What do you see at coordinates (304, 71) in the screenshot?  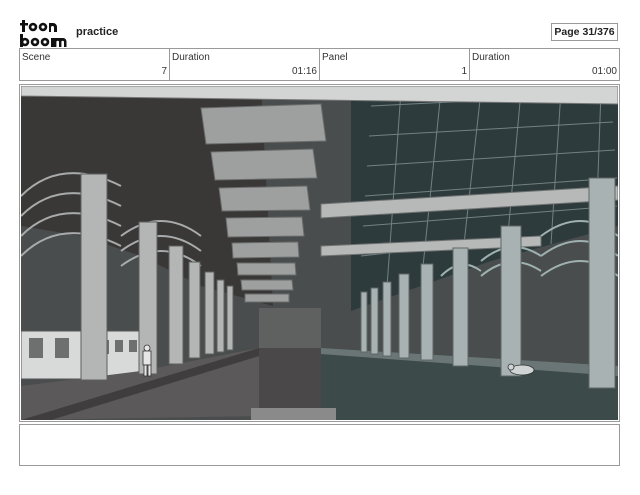 I see `scene-duration-value: 01:16` at bounding box center [304, 71].